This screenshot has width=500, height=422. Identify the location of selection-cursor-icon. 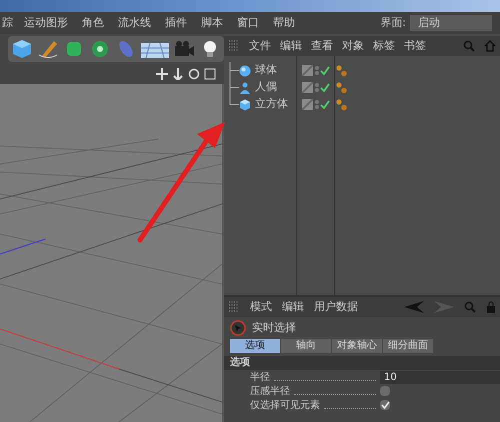
(238, 328).